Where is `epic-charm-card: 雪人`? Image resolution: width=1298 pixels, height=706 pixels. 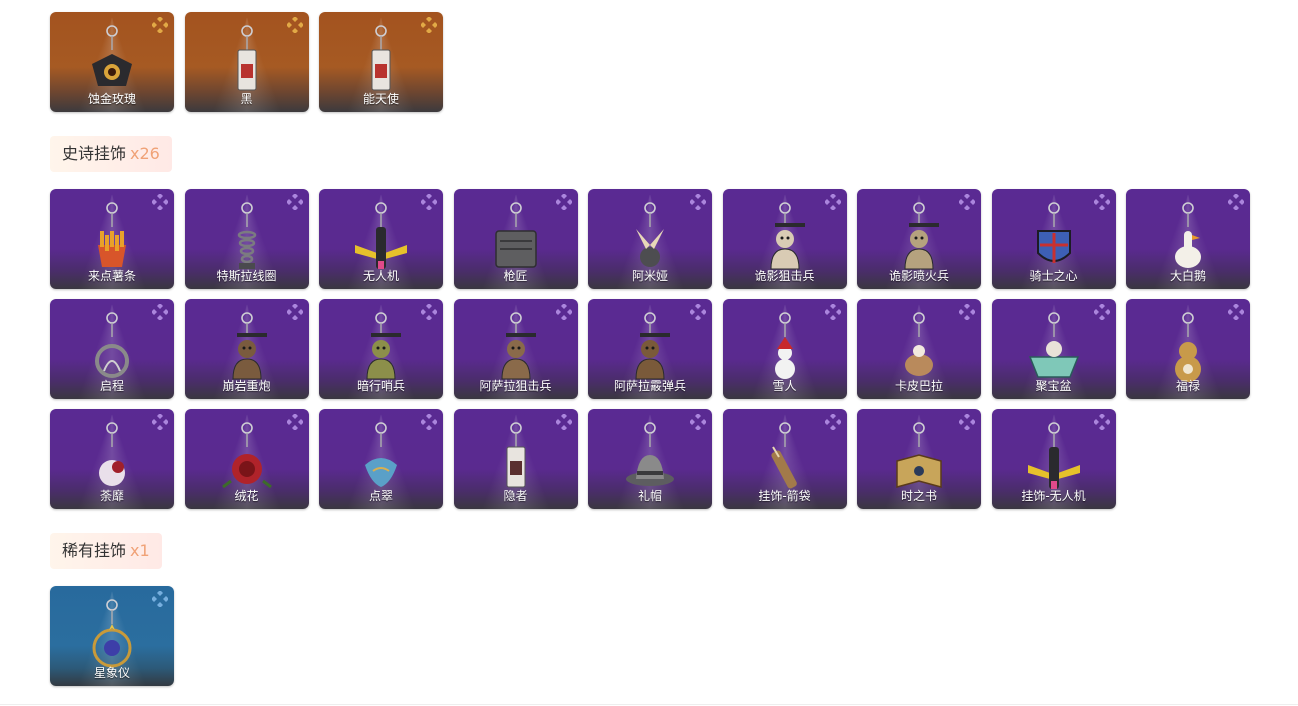 epic-charm-card: 雪人 is located at coordinates (784, 349).